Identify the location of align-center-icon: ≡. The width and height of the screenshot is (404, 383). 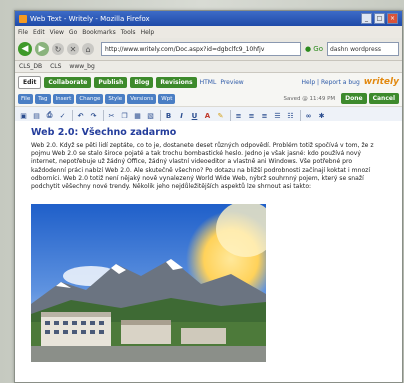
(251, 115).